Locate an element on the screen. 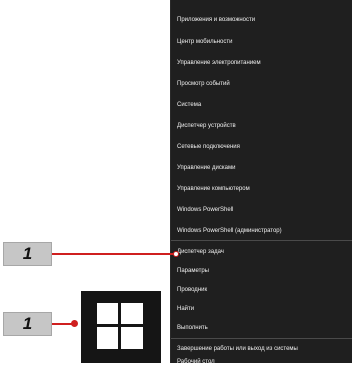 The width and height of the screenshot is (352, 371). menu-item-power-options: Управление электропитанием is located at coordinates (262, 63).